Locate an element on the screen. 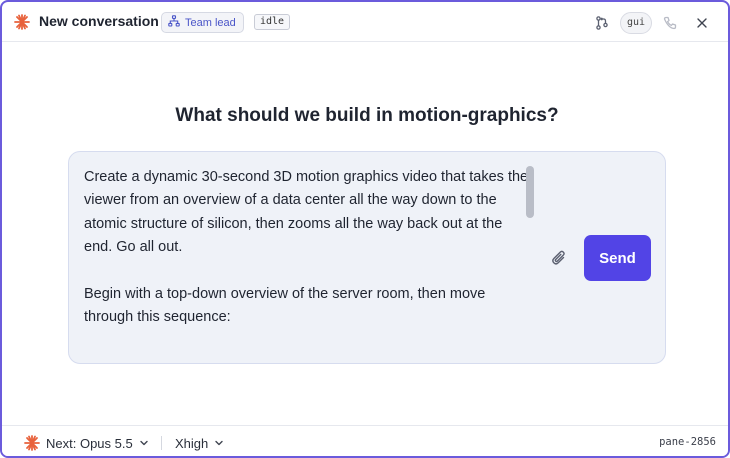 This screenshot has width=730, height=458. footer-bar: Next: Opus 5.5 Xhigh pane-2856 is located at coordinates (365, 440).